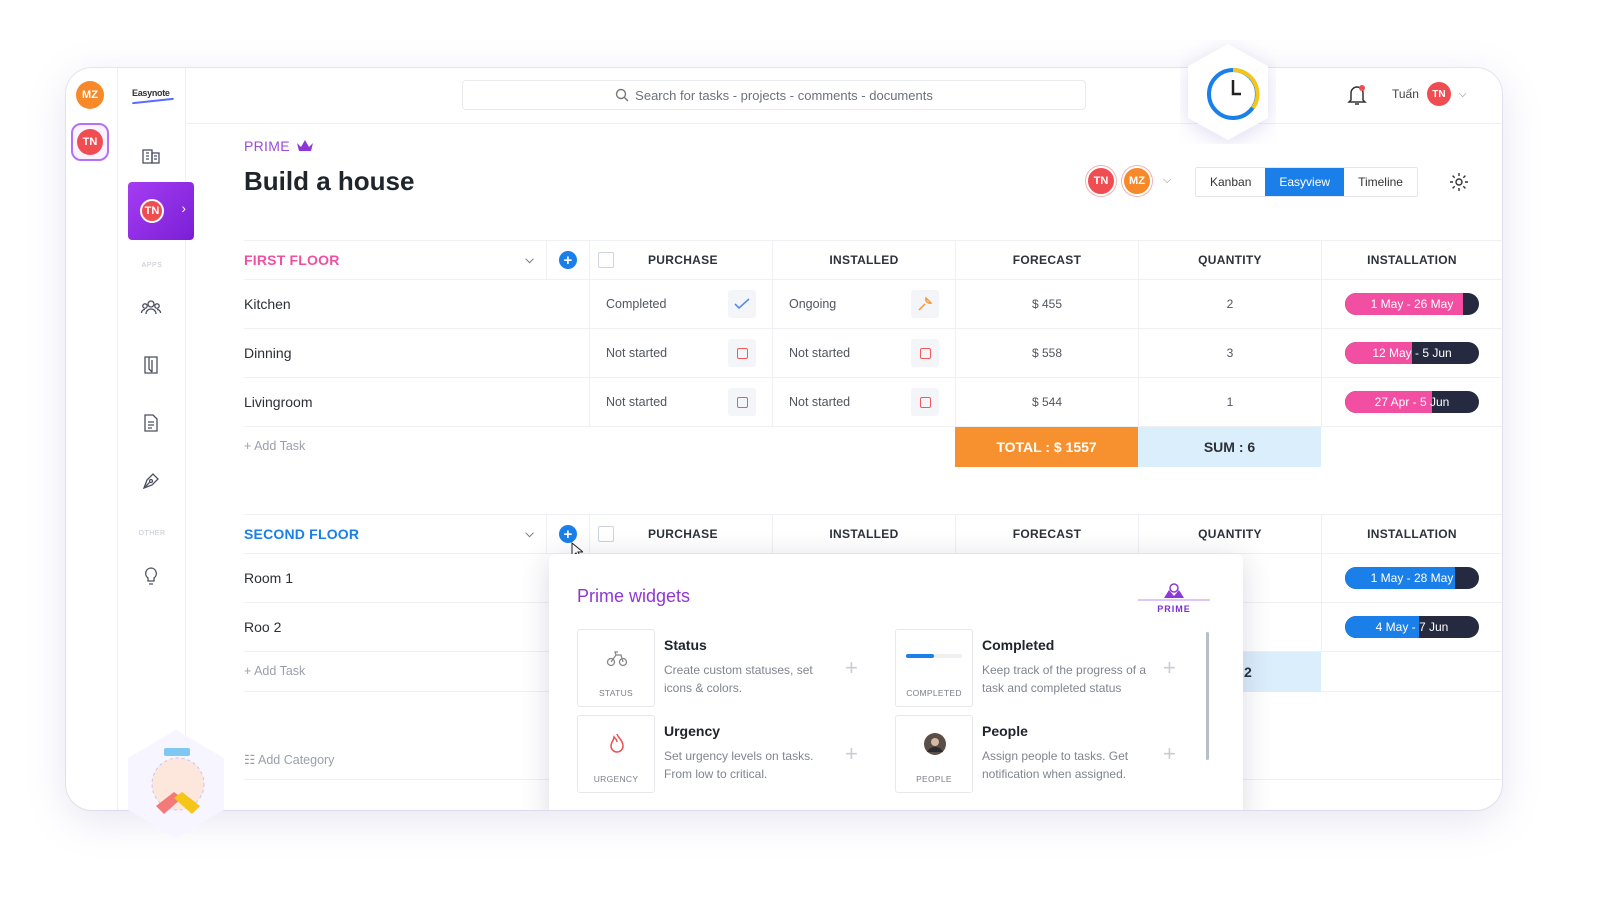 The image size is (1600, 899). Describe the element at coordinates (934, 668) in the screenshot. I see `widget-completed-tile: COMPLETED` at that location.